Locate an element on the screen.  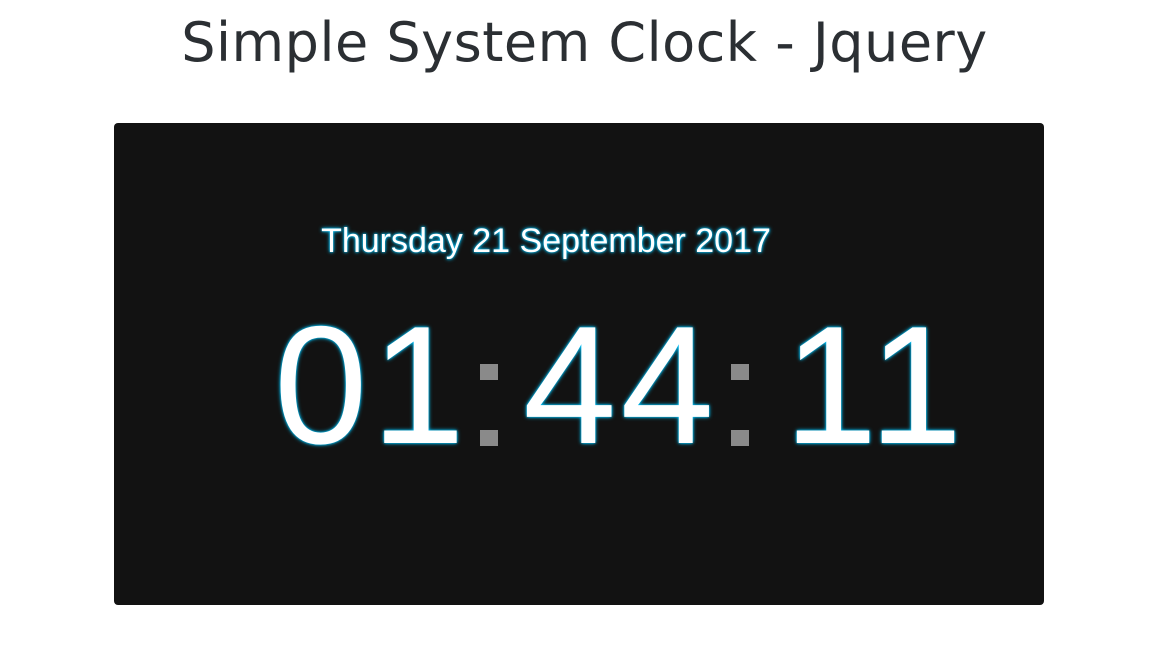
clock-minutes: 44 is located at coordinates (620, 385).